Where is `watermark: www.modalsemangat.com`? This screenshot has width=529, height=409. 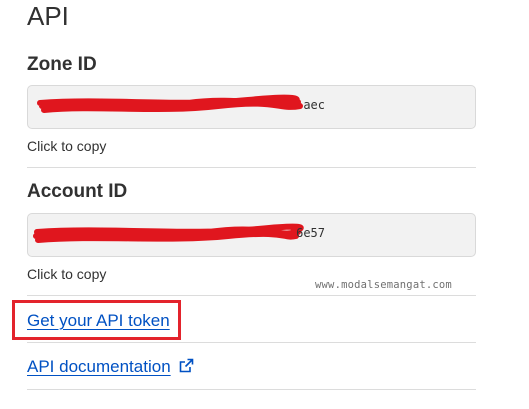 watermark: www.modalsemangat.com is located at coordinates (383, 285).